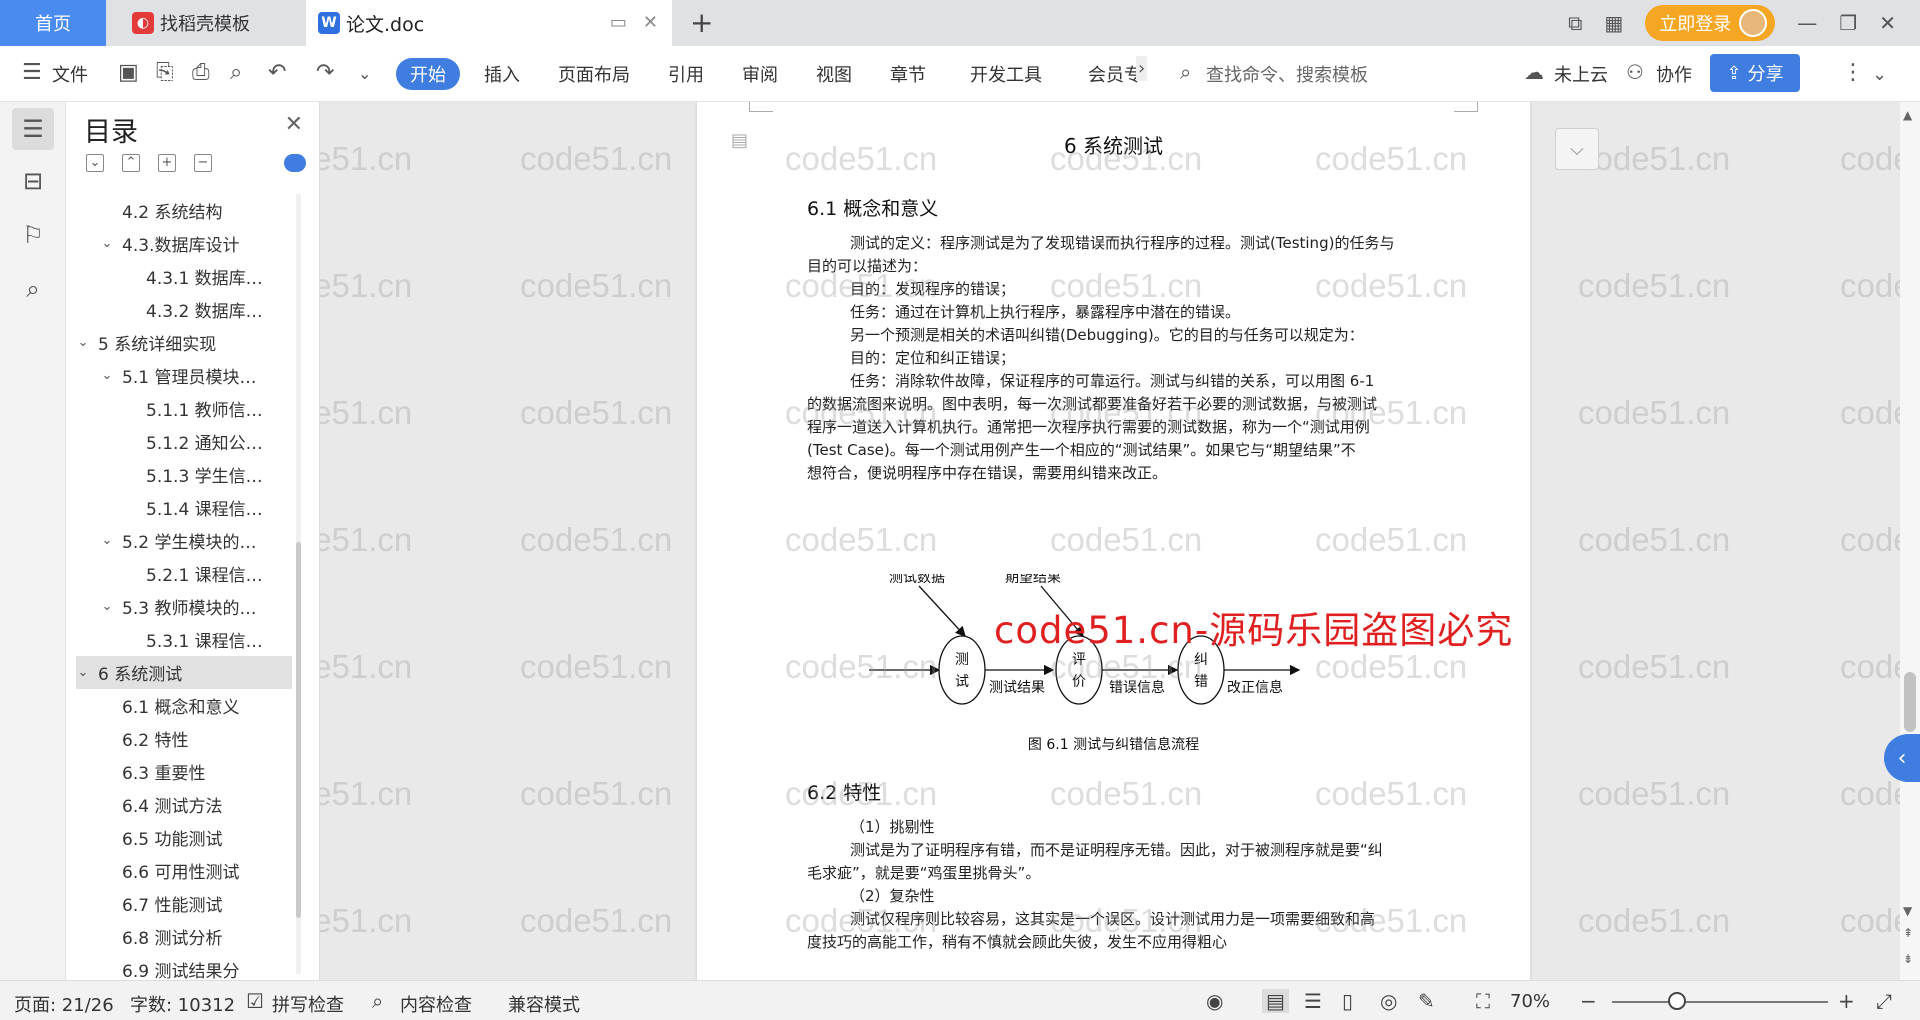  I want to click on remove-heading-icon: −, so click(203, 163).